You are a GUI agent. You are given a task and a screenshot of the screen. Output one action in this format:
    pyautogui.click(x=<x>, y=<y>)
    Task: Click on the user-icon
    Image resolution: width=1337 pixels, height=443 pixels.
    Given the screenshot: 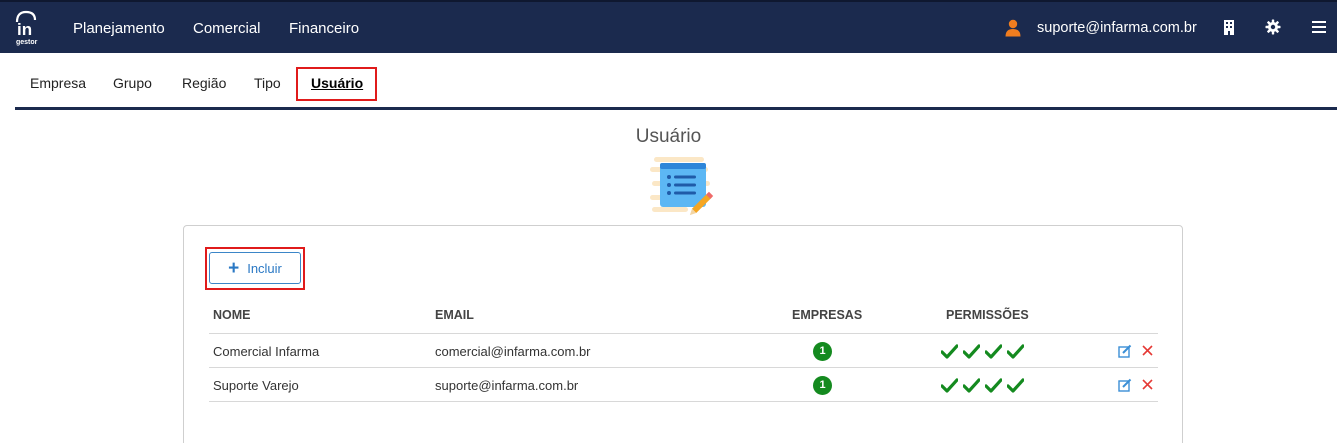 What is the action you would take?
    pyautogui.click(x=1013, y=28)
    